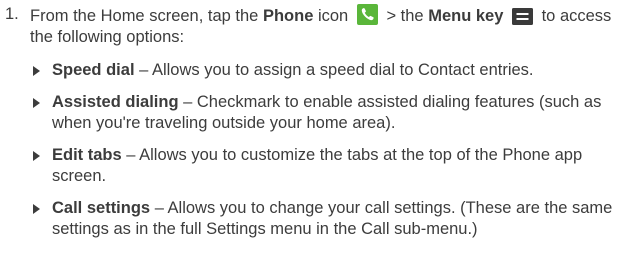 The height and width of the screenshot is (271, 636). What do you see at coordinates (367, 14) in the screenshot?
I see `phone-icon` at bounding box center [367, 14].